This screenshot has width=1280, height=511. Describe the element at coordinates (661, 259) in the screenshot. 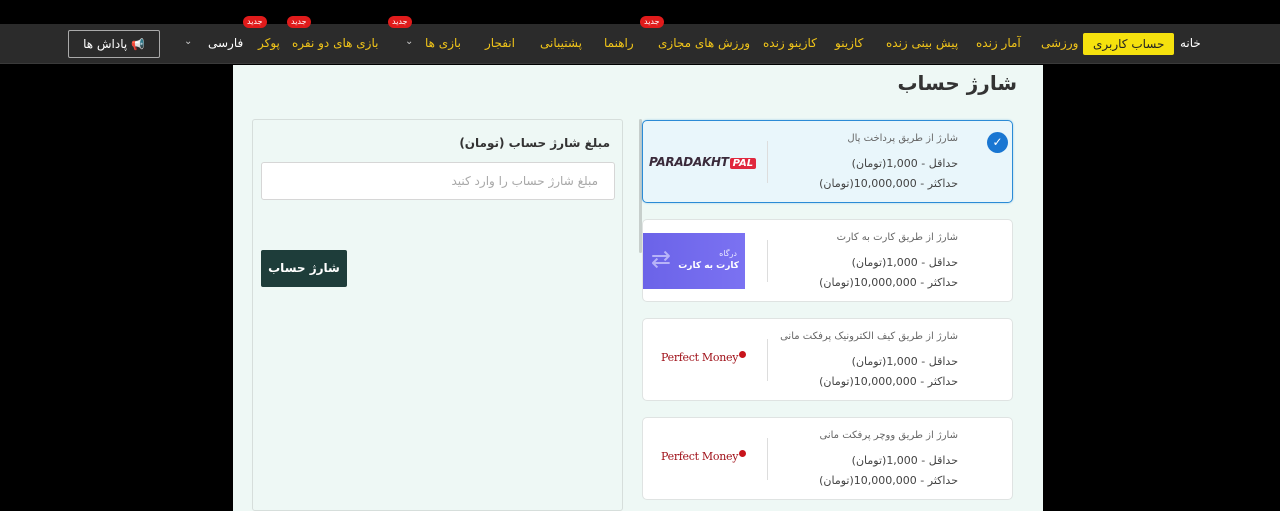

I see `card-transfer-icon: ⇄` at that location.